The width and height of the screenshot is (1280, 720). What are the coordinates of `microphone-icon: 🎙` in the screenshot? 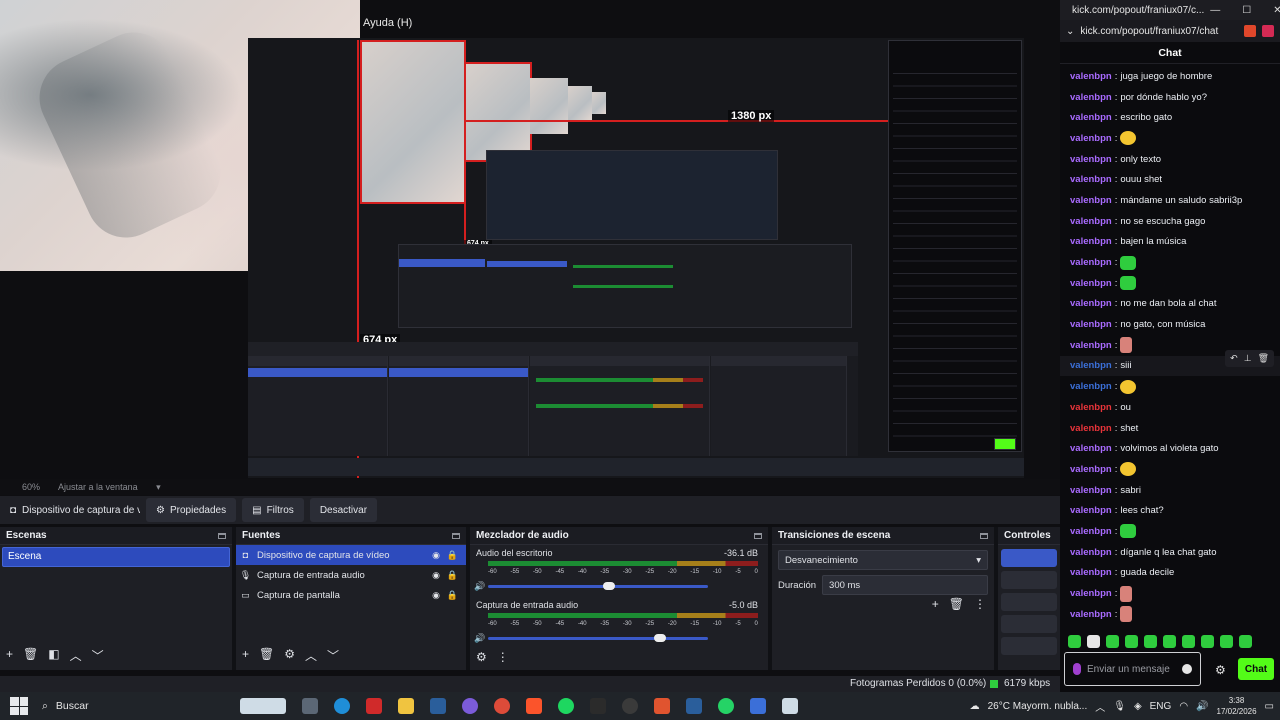 It's located at (1119, 706).